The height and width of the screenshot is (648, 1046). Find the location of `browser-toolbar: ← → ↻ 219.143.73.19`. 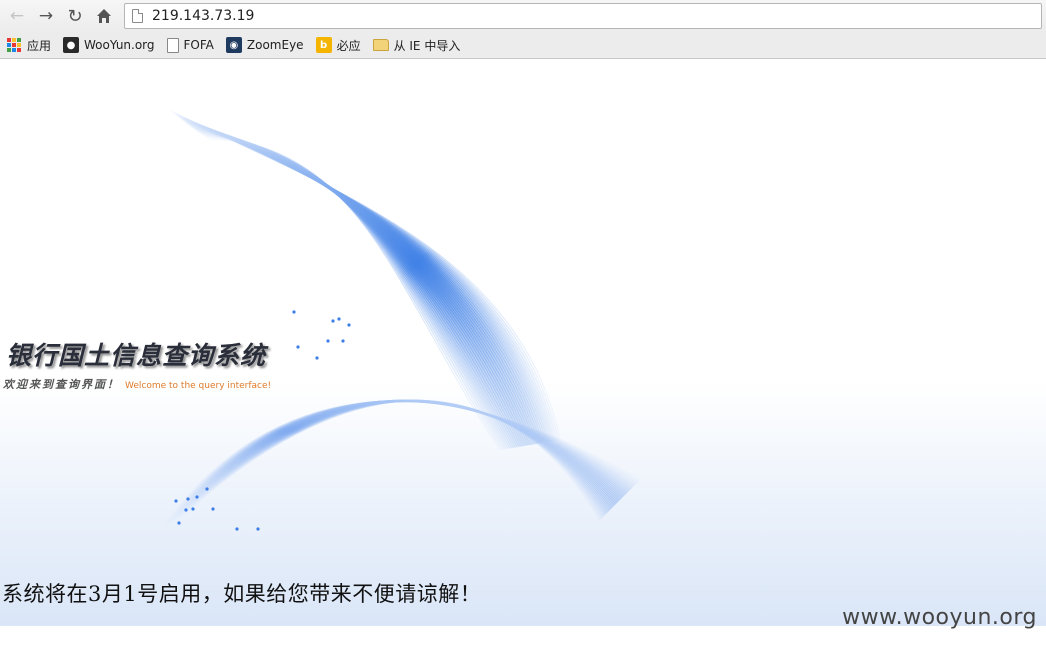

browser-toolbar: ← → ↻ 219.143.73.19 is located at coordinates (523, 16).